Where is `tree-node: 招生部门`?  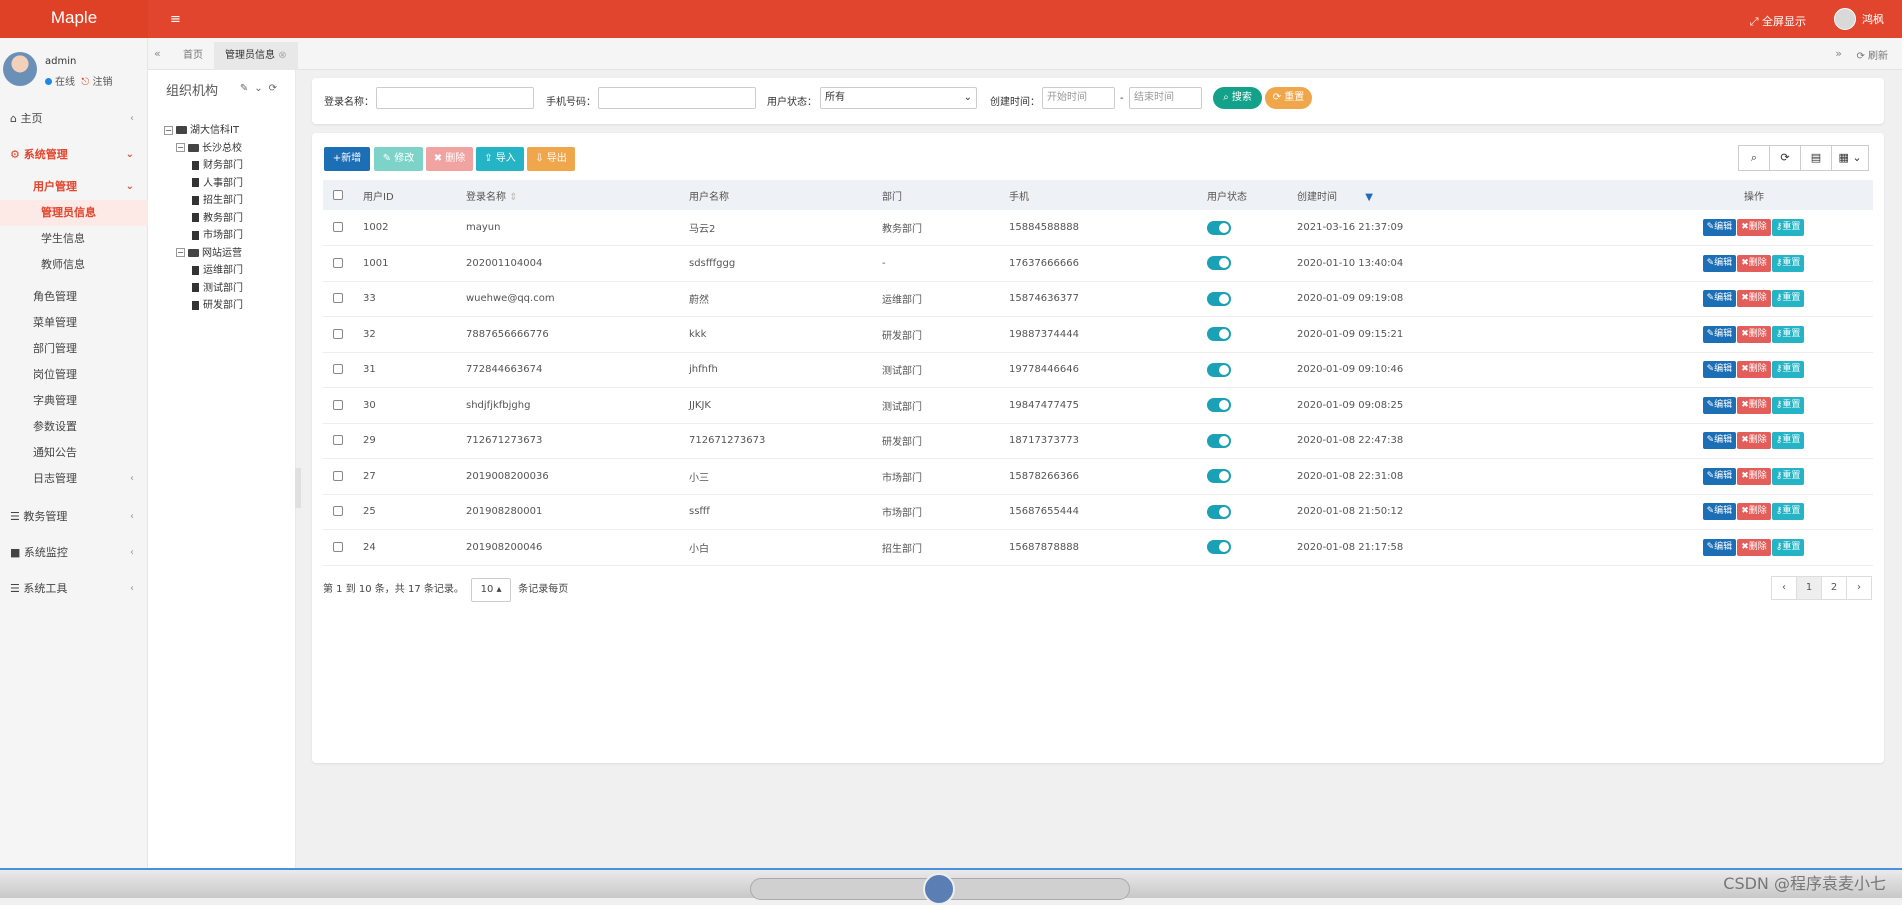 tree-node: 招生部门 is located at coordinates (203, 201).